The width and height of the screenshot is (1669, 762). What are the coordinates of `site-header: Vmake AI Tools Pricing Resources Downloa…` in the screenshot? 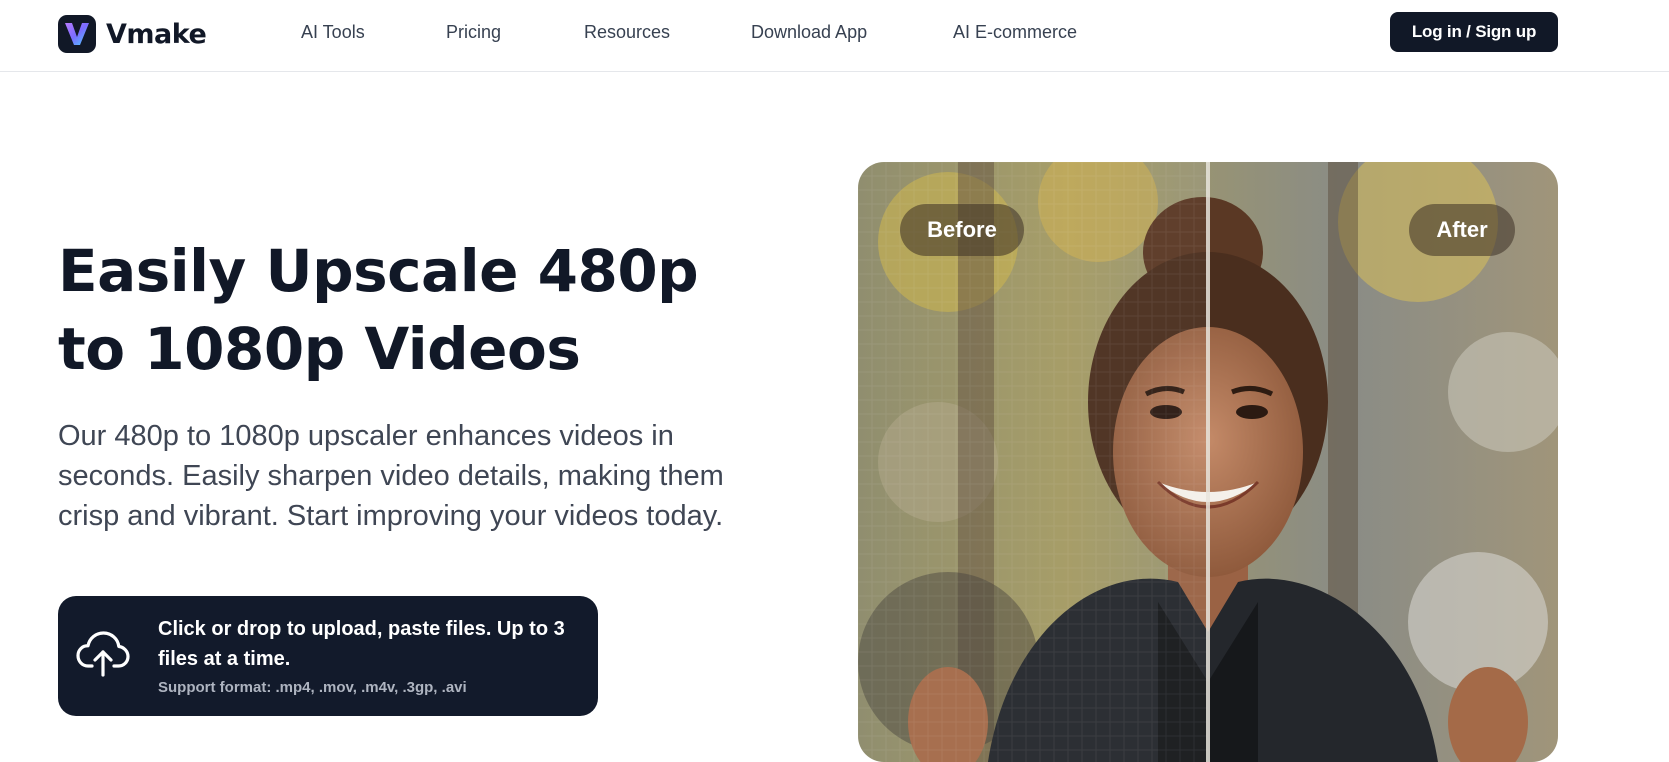 It's located at (834, 36).